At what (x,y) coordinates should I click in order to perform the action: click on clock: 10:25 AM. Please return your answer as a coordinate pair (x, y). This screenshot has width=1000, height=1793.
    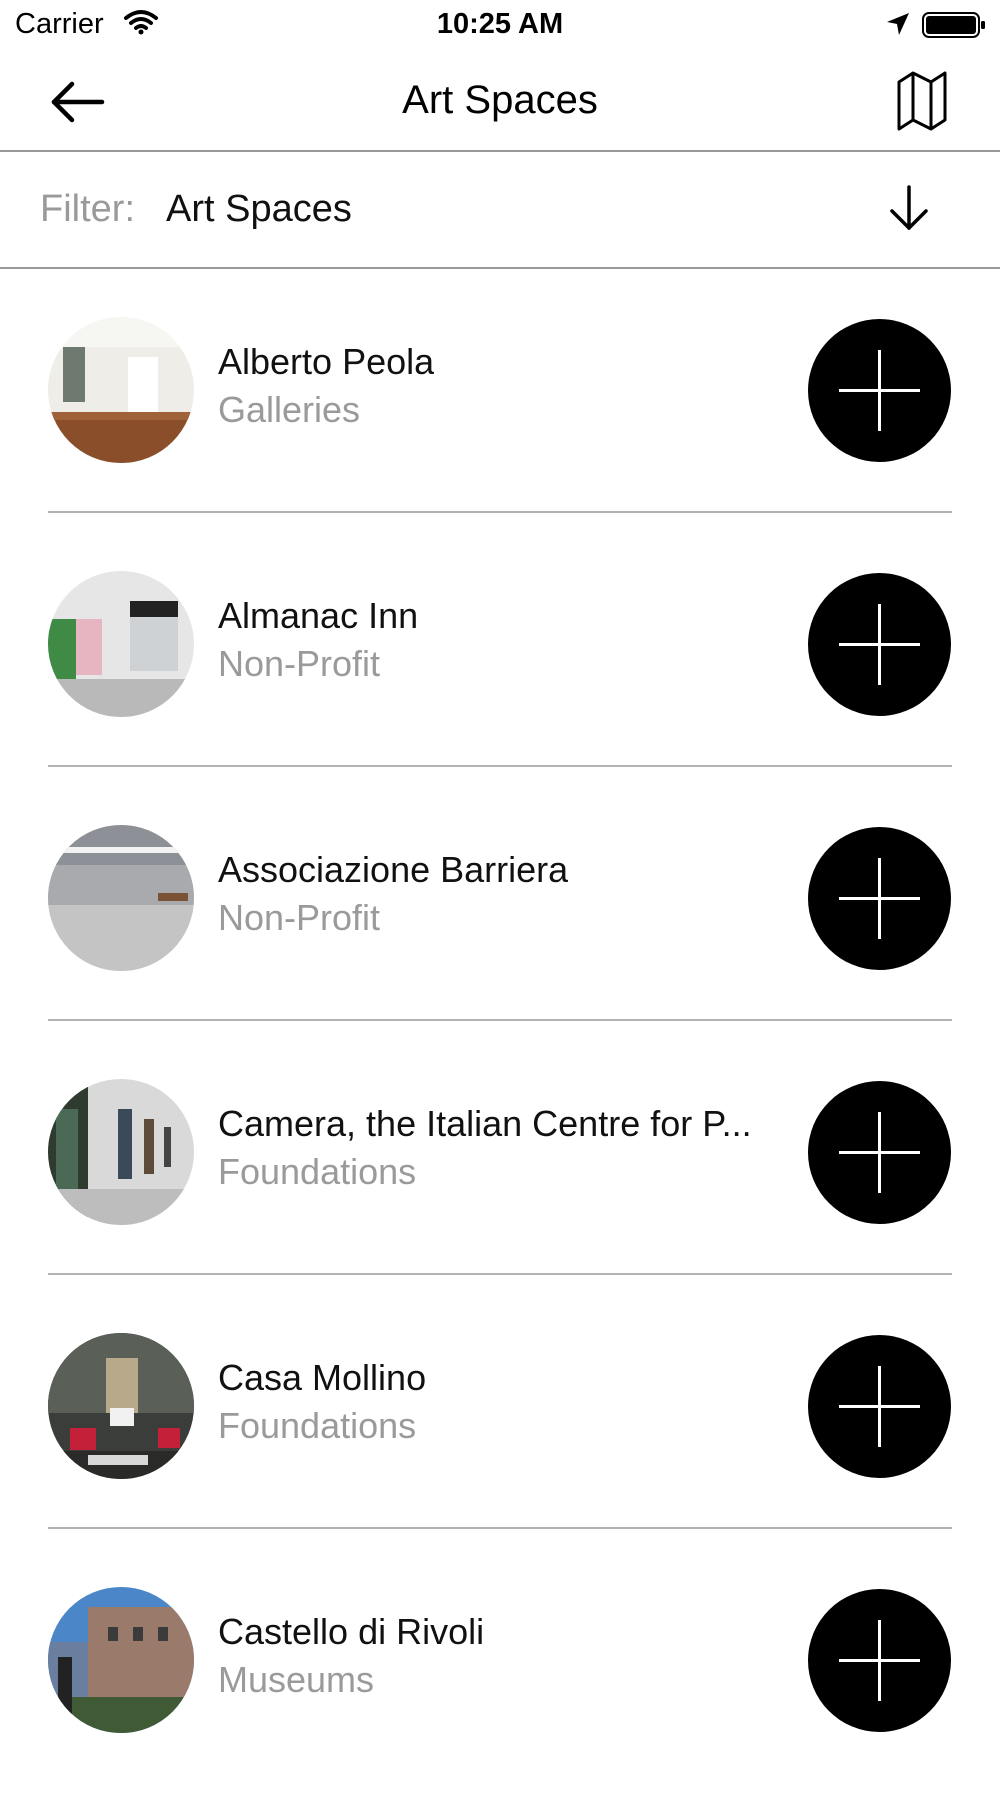
    Looking at the image, I should click on (500, 24).